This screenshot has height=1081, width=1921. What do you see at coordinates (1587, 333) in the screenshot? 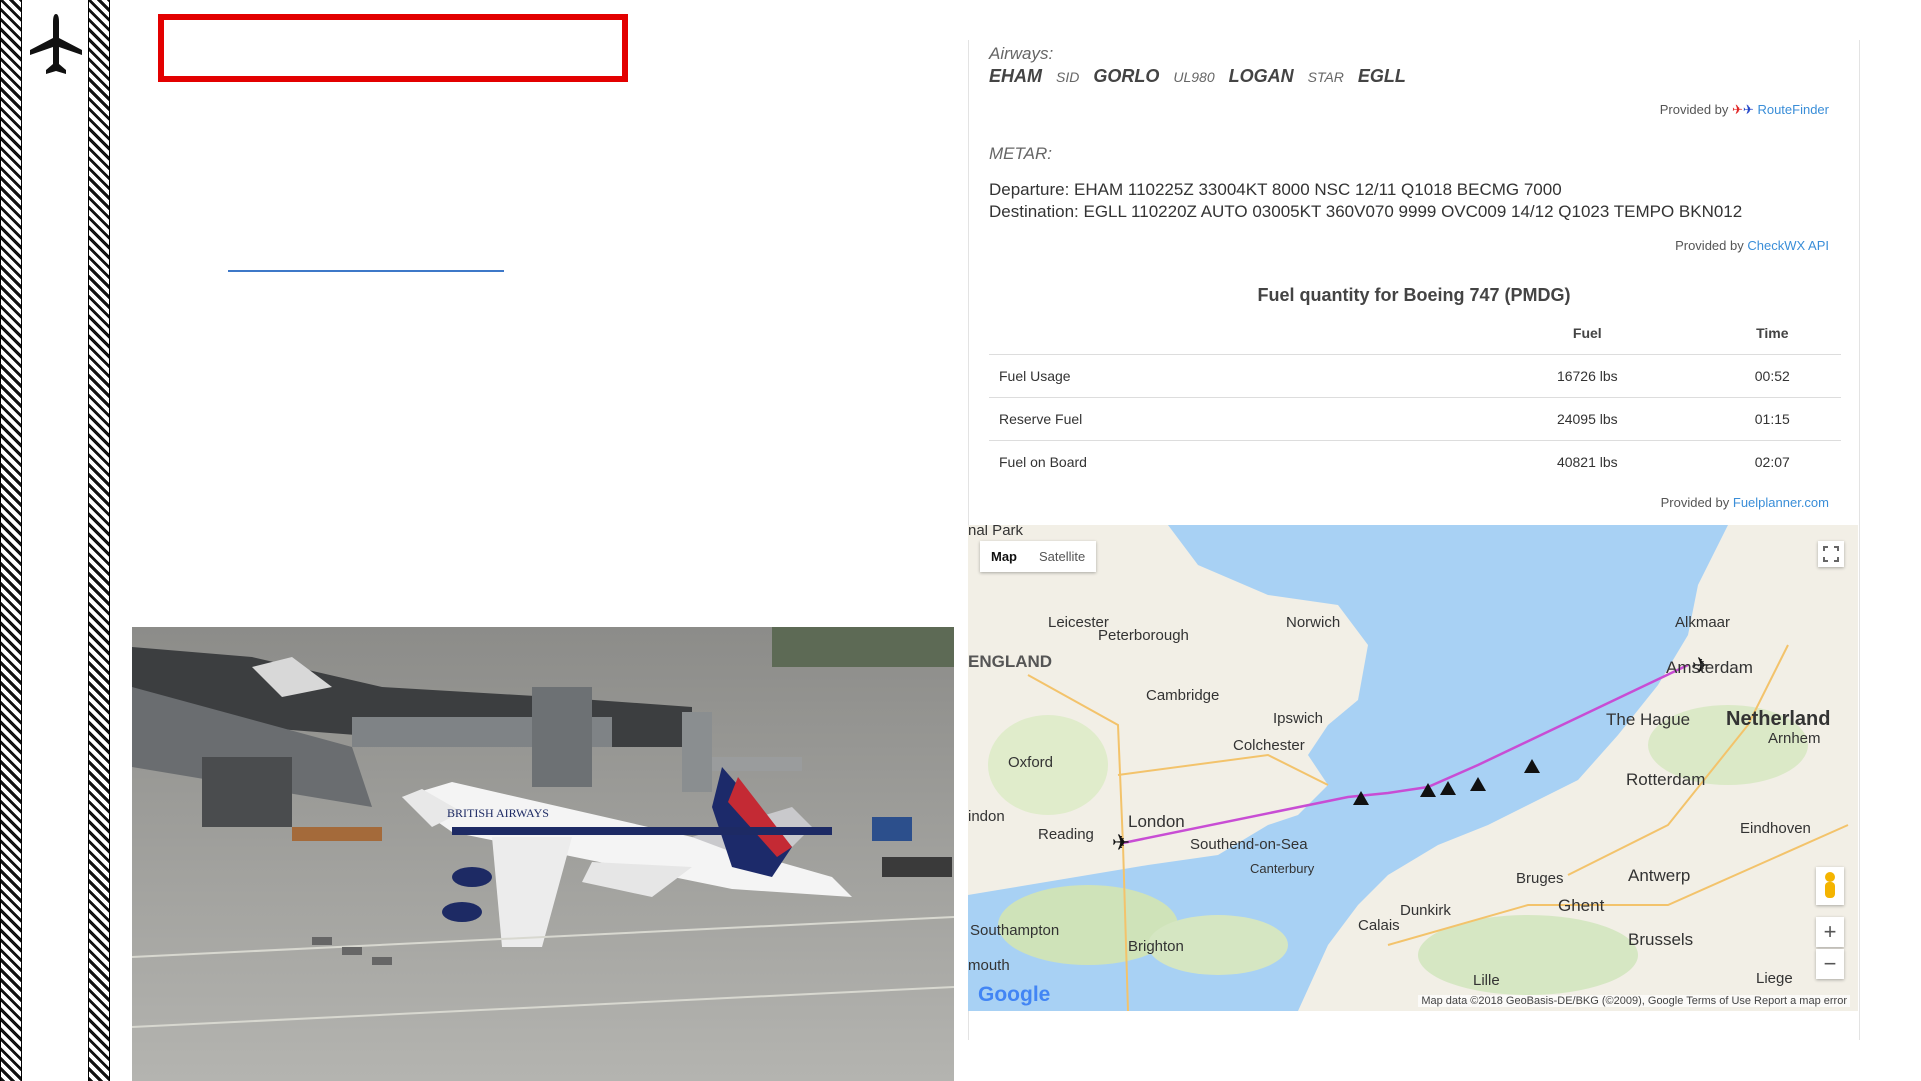
I see `column-header-fuel: Fuel` at bounding box center [1587, 333].